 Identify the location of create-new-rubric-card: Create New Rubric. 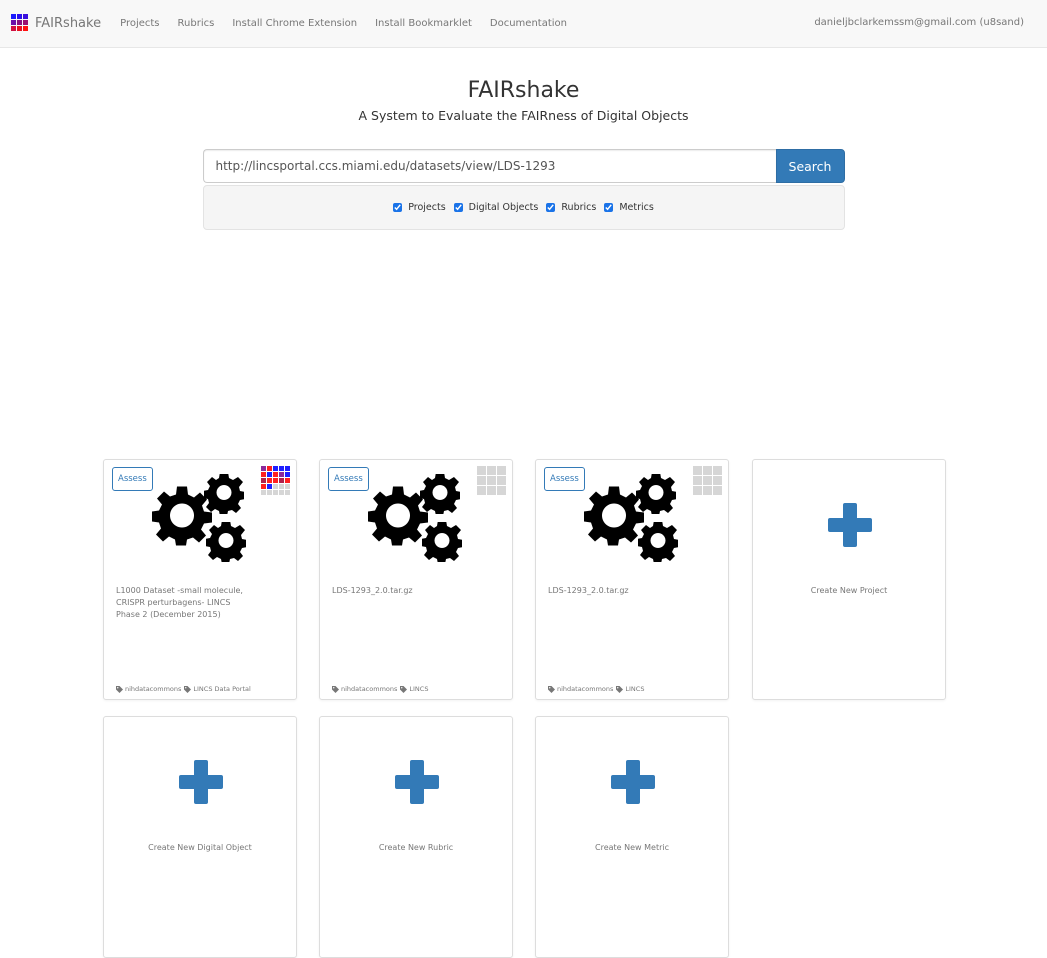
(416, 837).